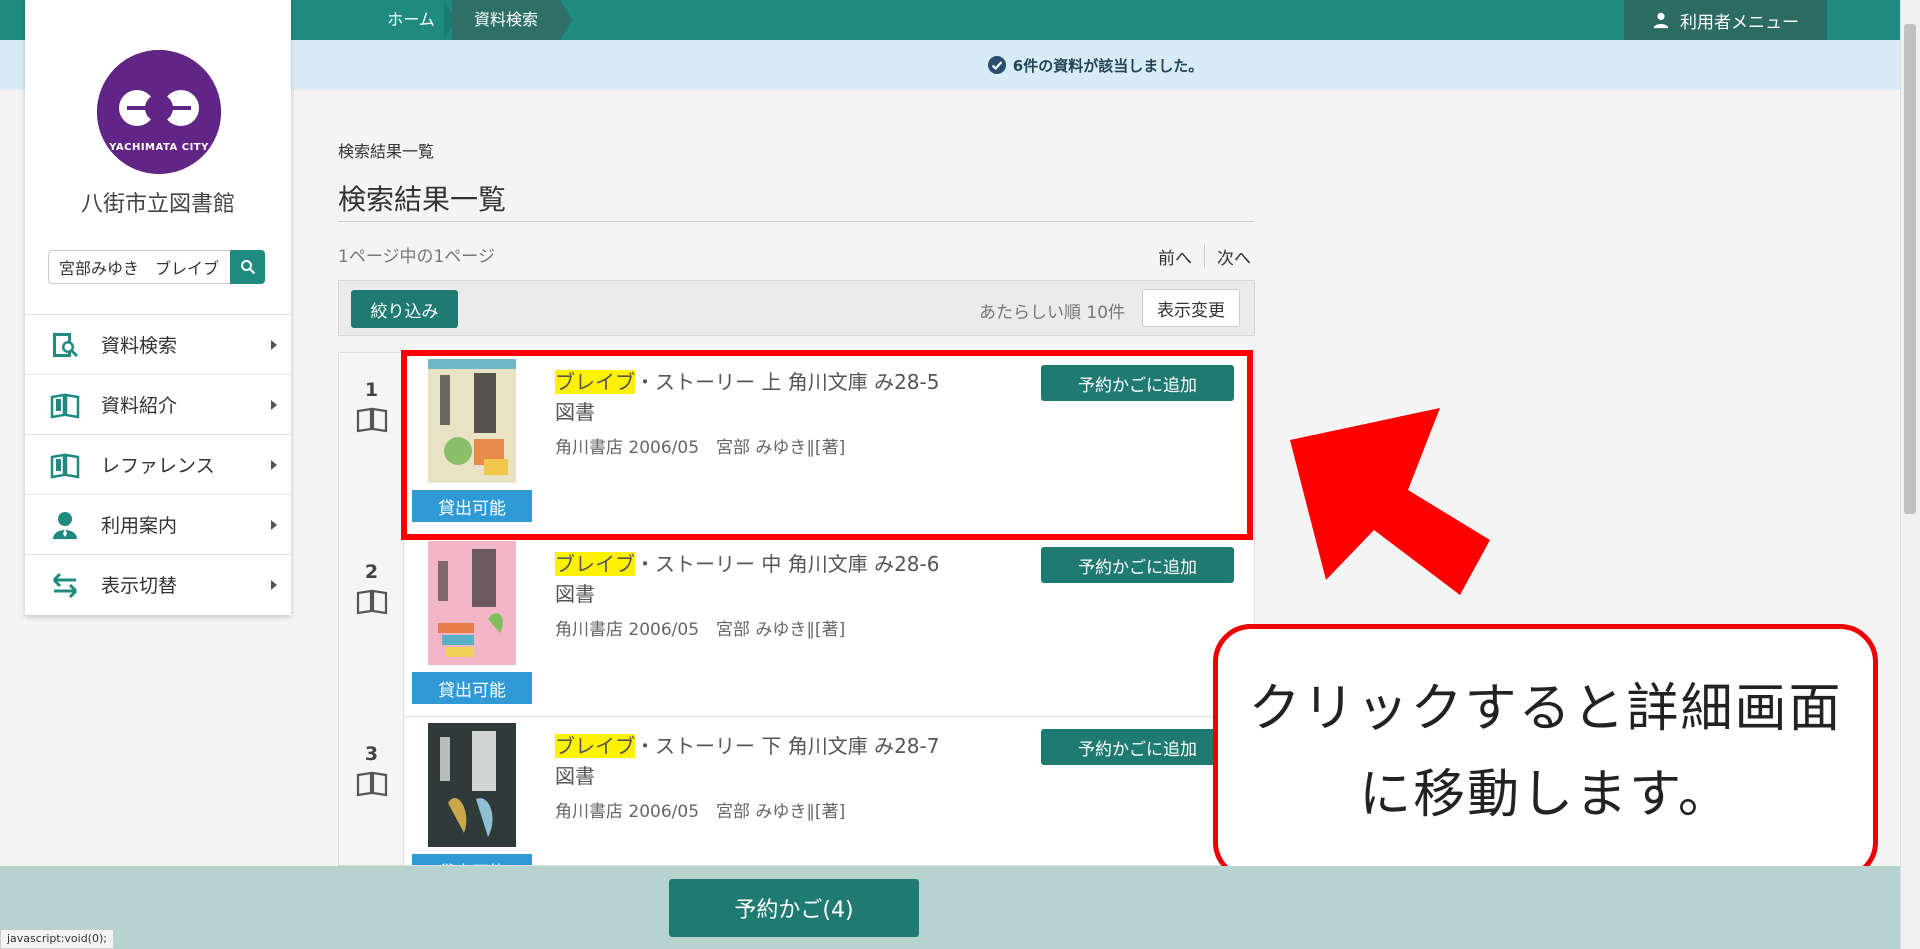 This screenshot has height=949, width=1920. Describe the element at coordinates (65, 525) in the screenshot. I see `person-icon` at that location.